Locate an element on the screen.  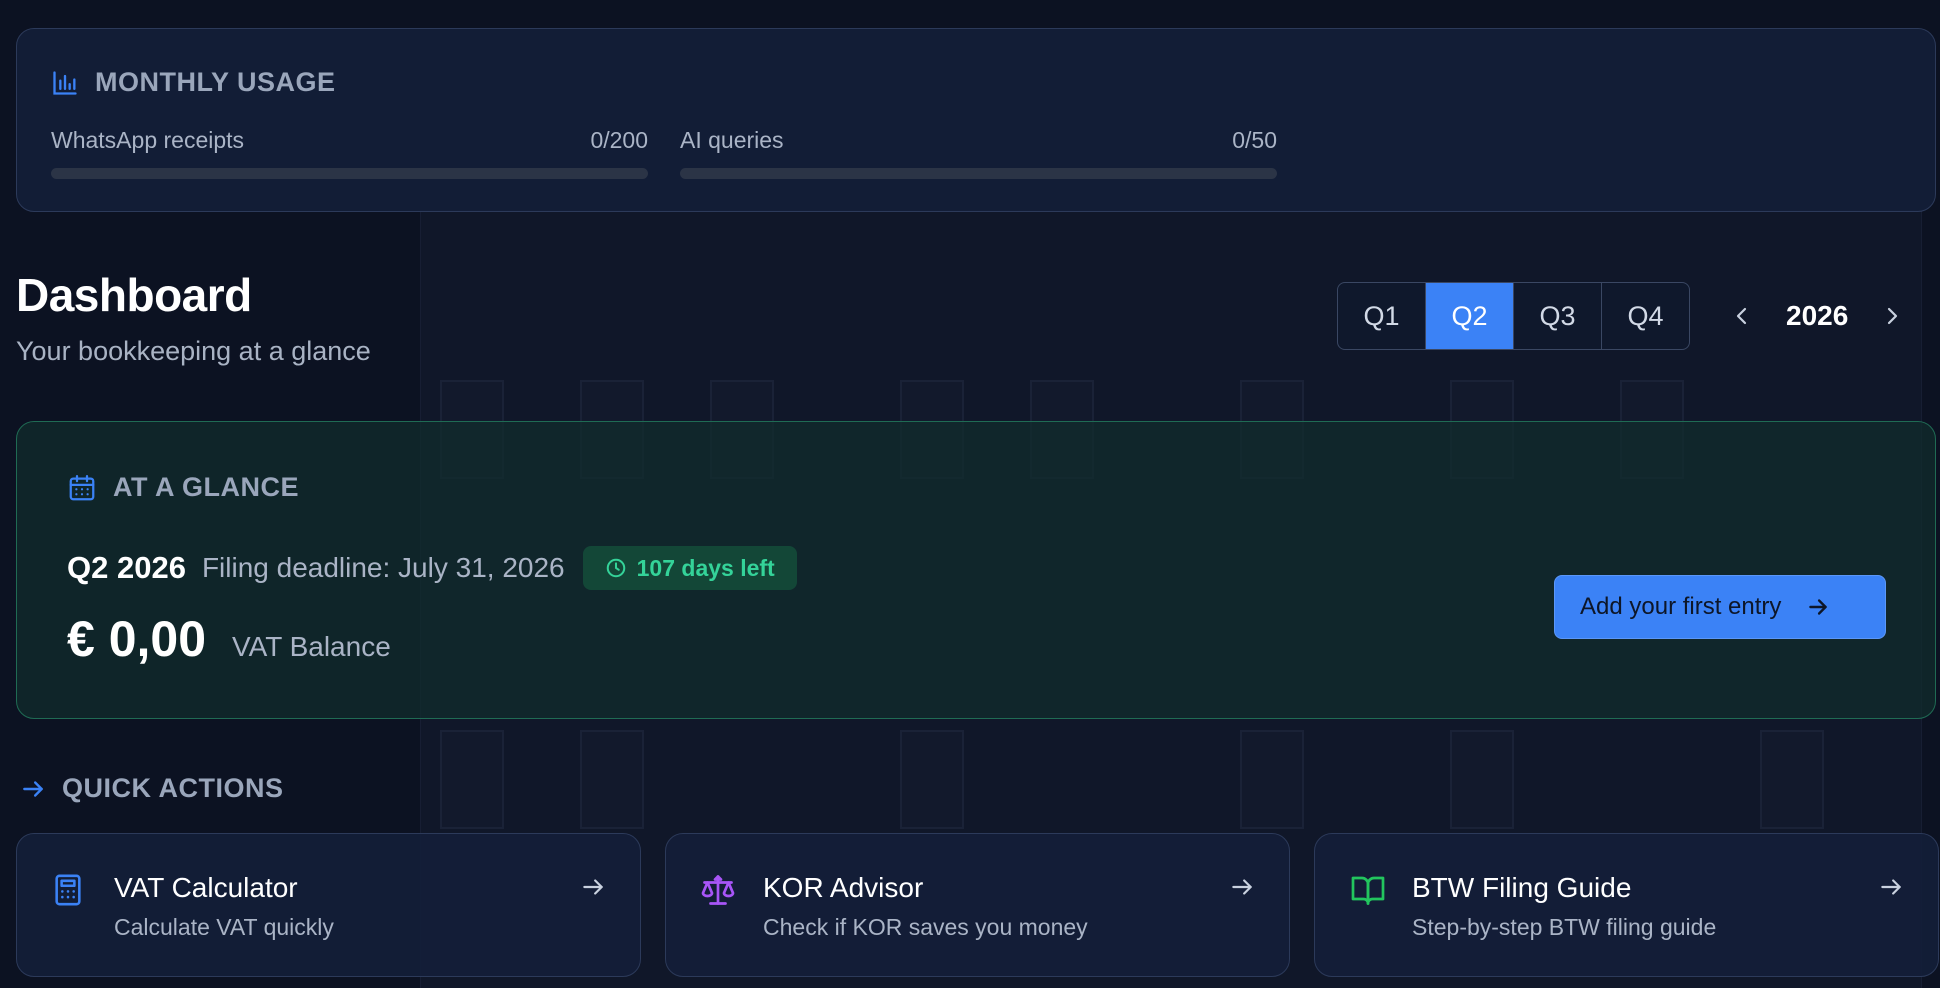
usage-count: 0/50 is located at coordinates (1254, 140).